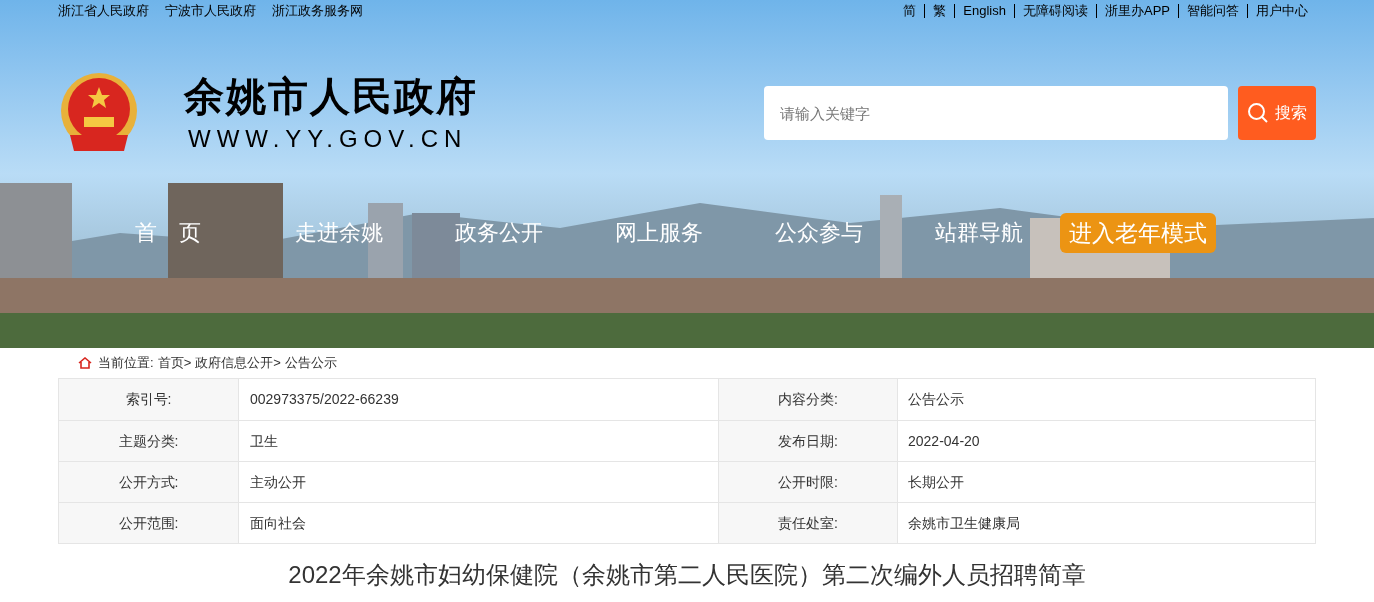 This screenshot has height=602, width=1374. Describe the element at coordinates (179, 233) in the screenshot. I see `nav-link: 首 页` at that location.